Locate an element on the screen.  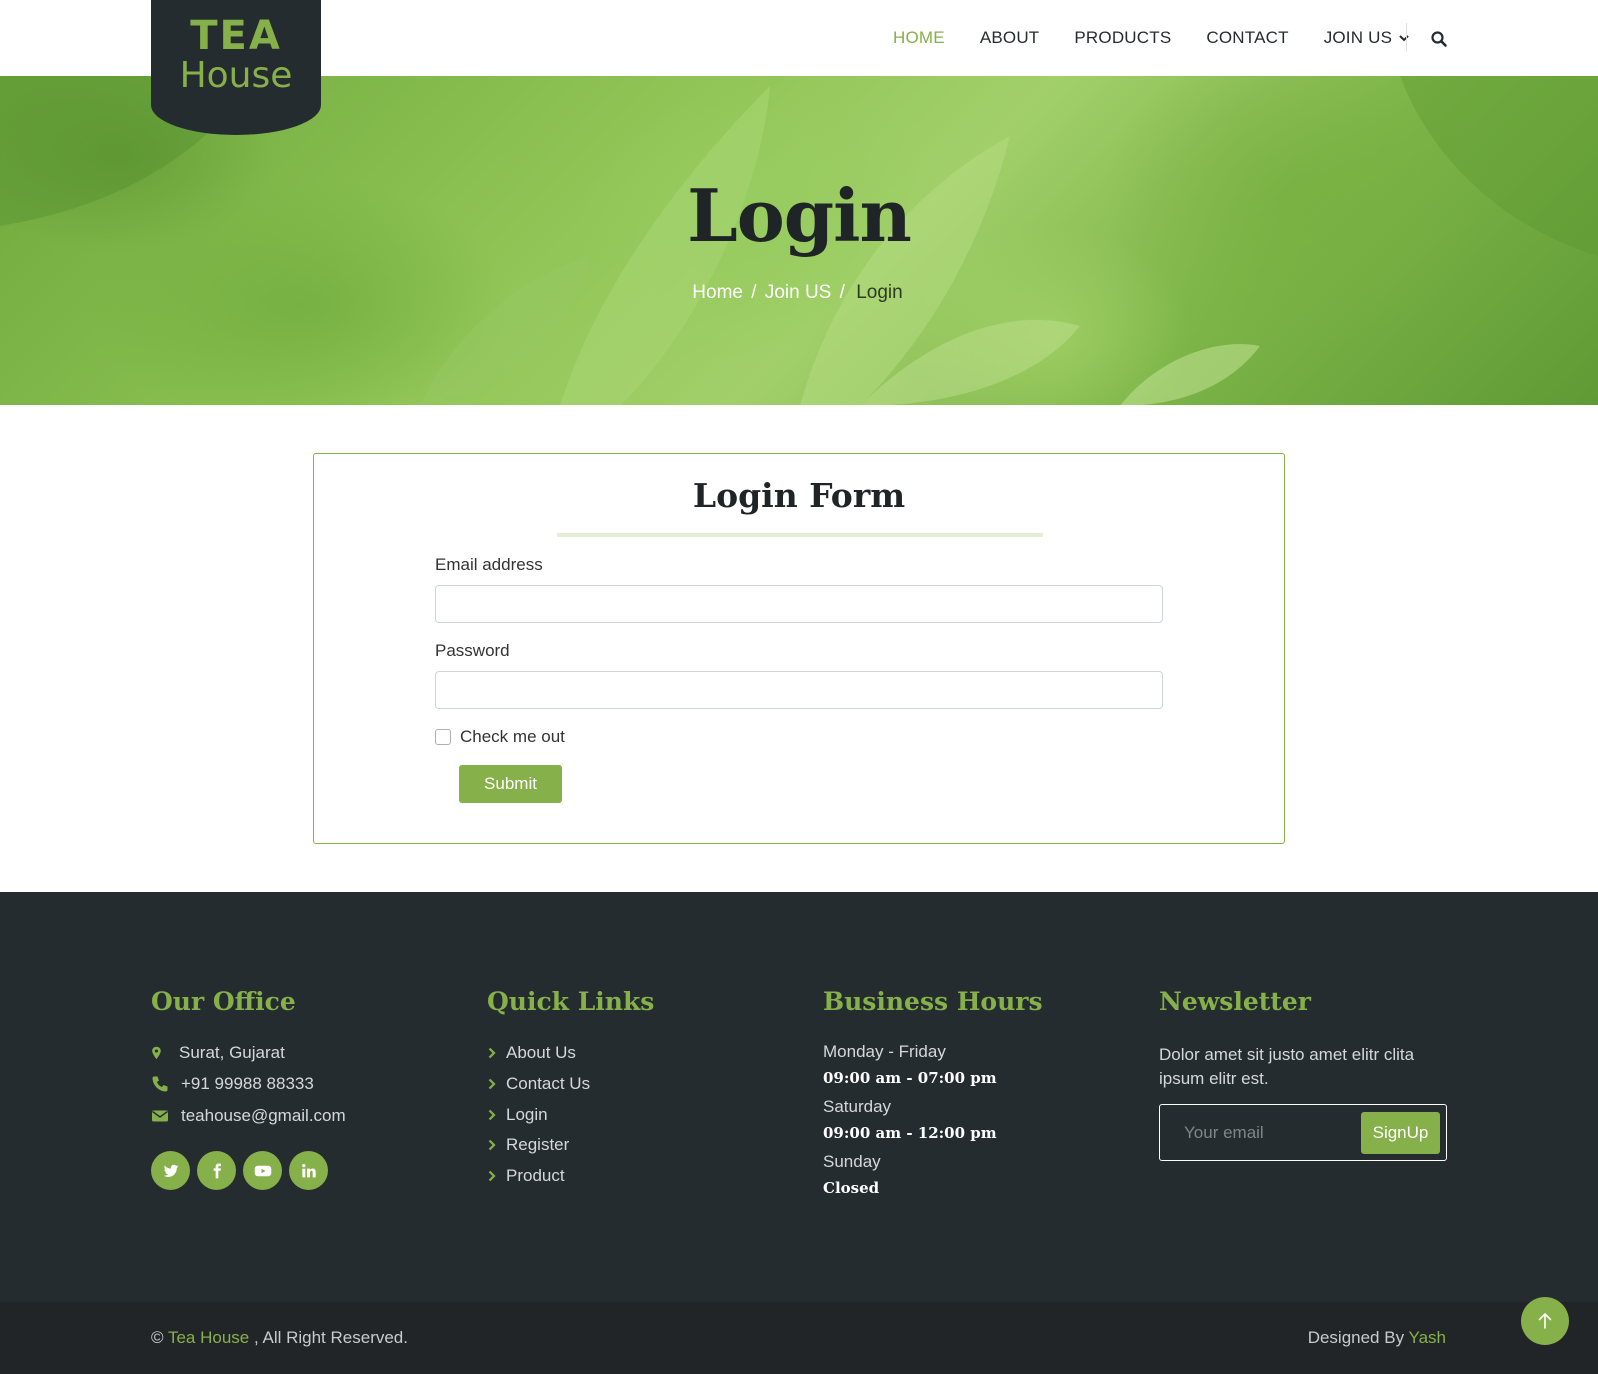
twitter-icon is located at coordinates (170, 1170).